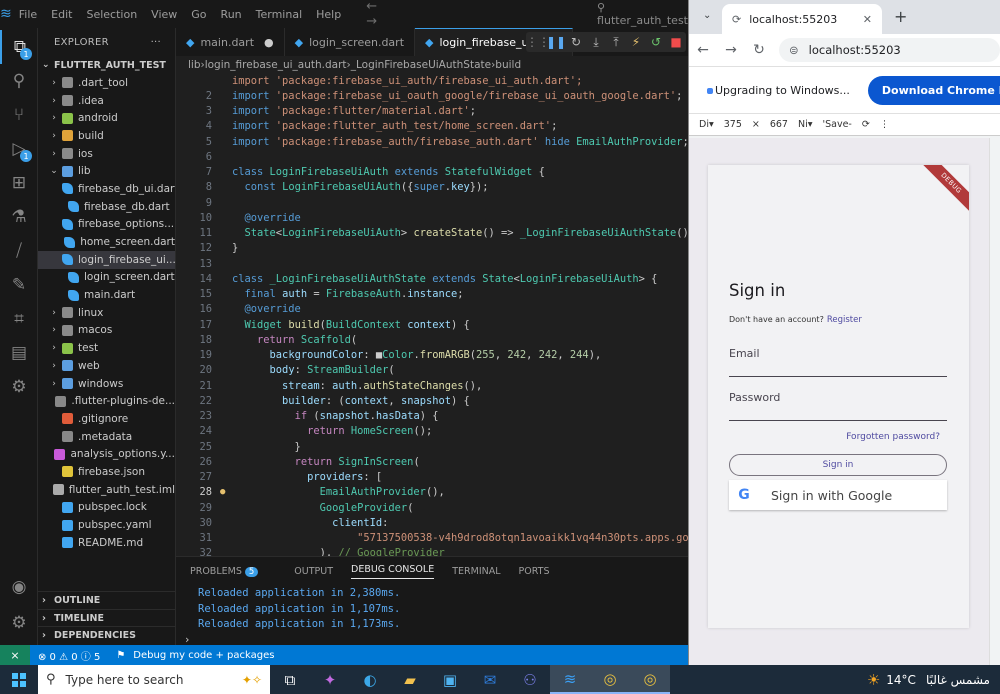 This screenshot has width=1000, height=694. What do you see at coordinates (838, 362) in the screenshot?
I see `email-field: Email` at bounding box center [838, 362].